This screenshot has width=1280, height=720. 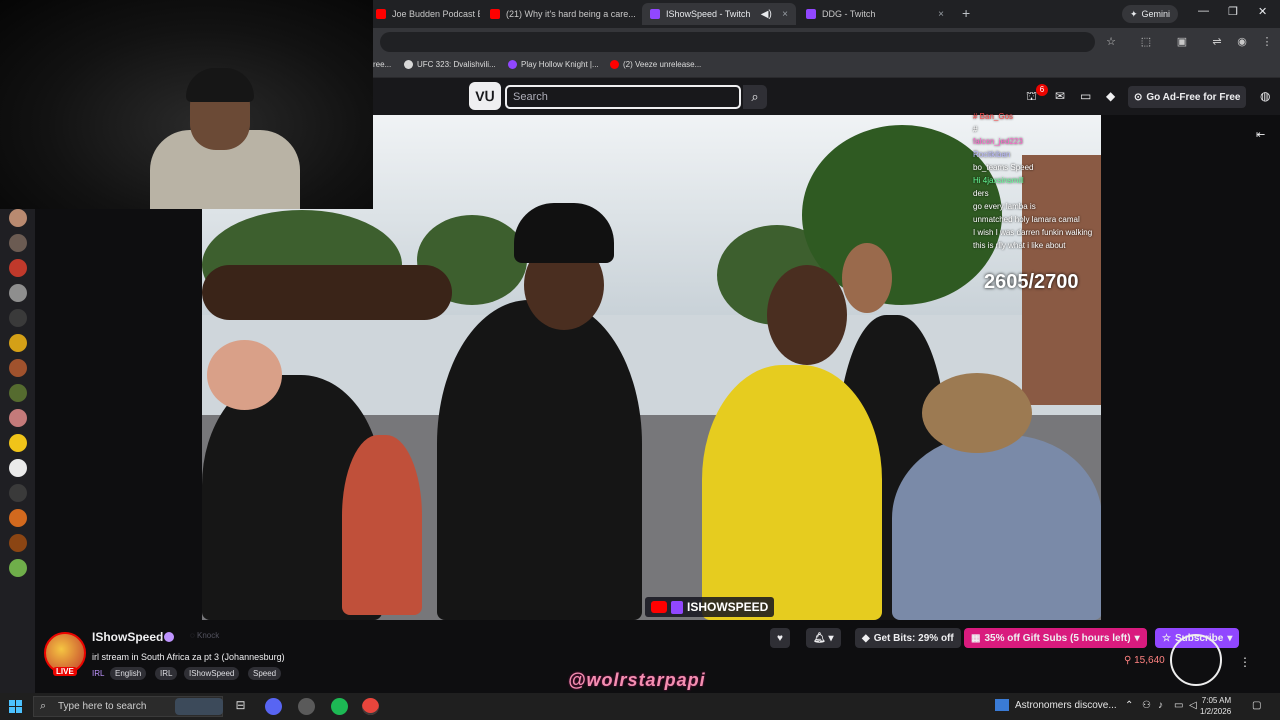 What do you see at coordinates (370, 706) in the screenshot?
I see `chrome-icon` at bounding box center [370, 706].